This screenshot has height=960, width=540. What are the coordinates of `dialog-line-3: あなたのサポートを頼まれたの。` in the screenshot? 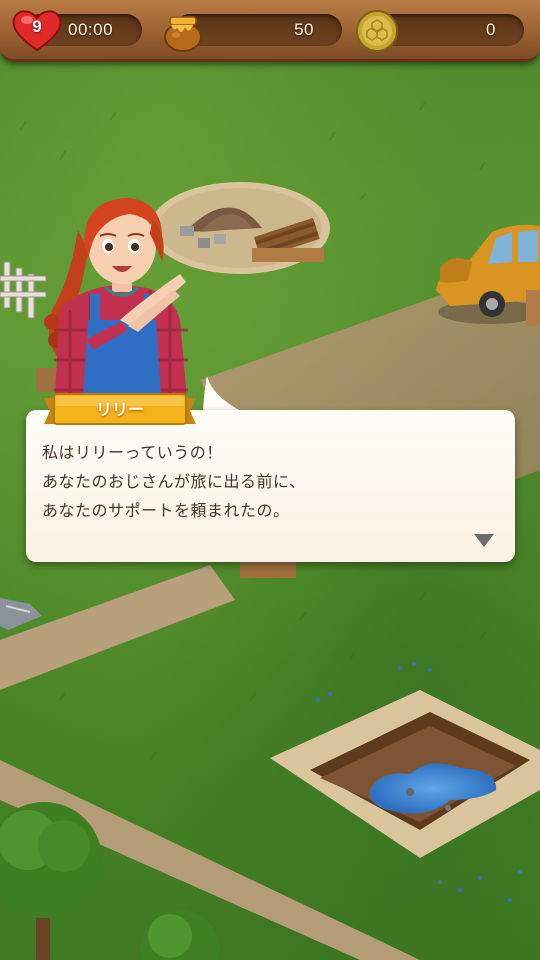 It's located at (166, 510).